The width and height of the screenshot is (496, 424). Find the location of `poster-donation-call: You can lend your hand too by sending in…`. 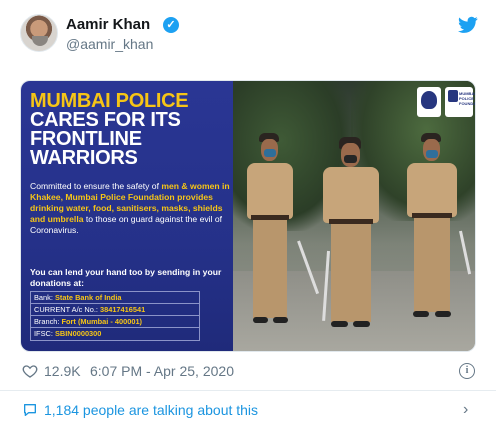

poster-donation-call: You can lend your hand too by sending in… is located at coordinates (126, 277).